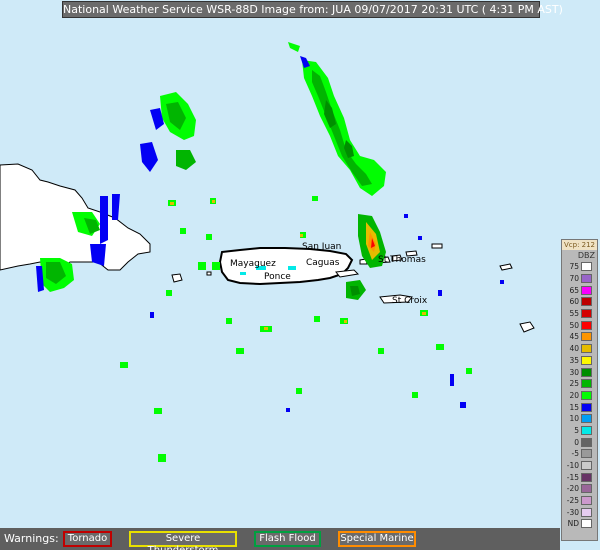 The width and height of the screenshot is (600, 550). What do you see at coordinates (574, 395) in the screenshot?
I see `legend-level-label: 20` at bounding box center [574, 395].